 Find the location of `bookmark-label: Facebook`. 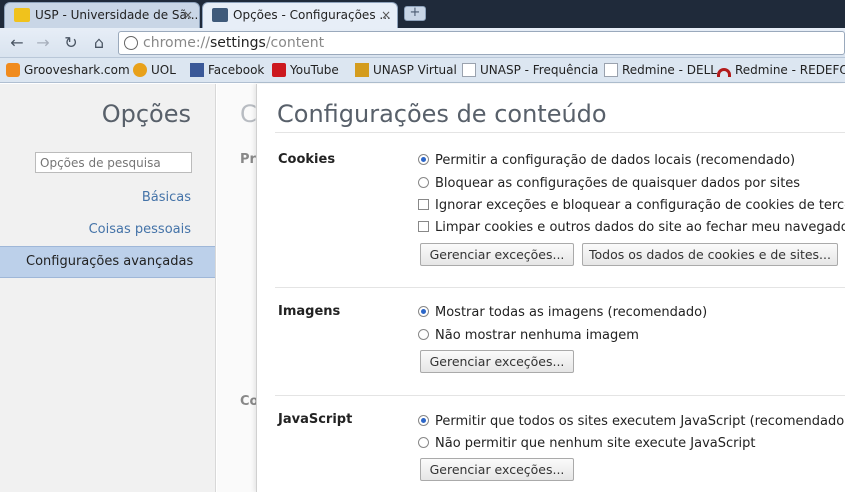

bookmark-label: Facebook is located at coordinates (236, 70).